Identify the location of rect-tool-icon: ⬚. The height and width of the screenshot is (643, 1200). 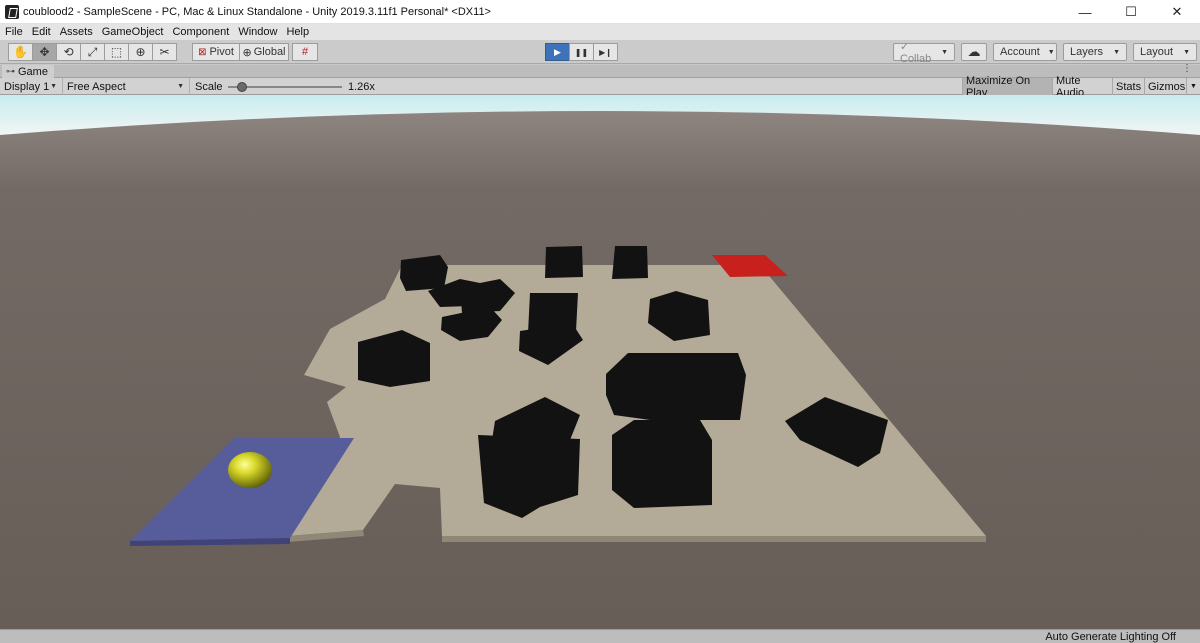
(116, 52).